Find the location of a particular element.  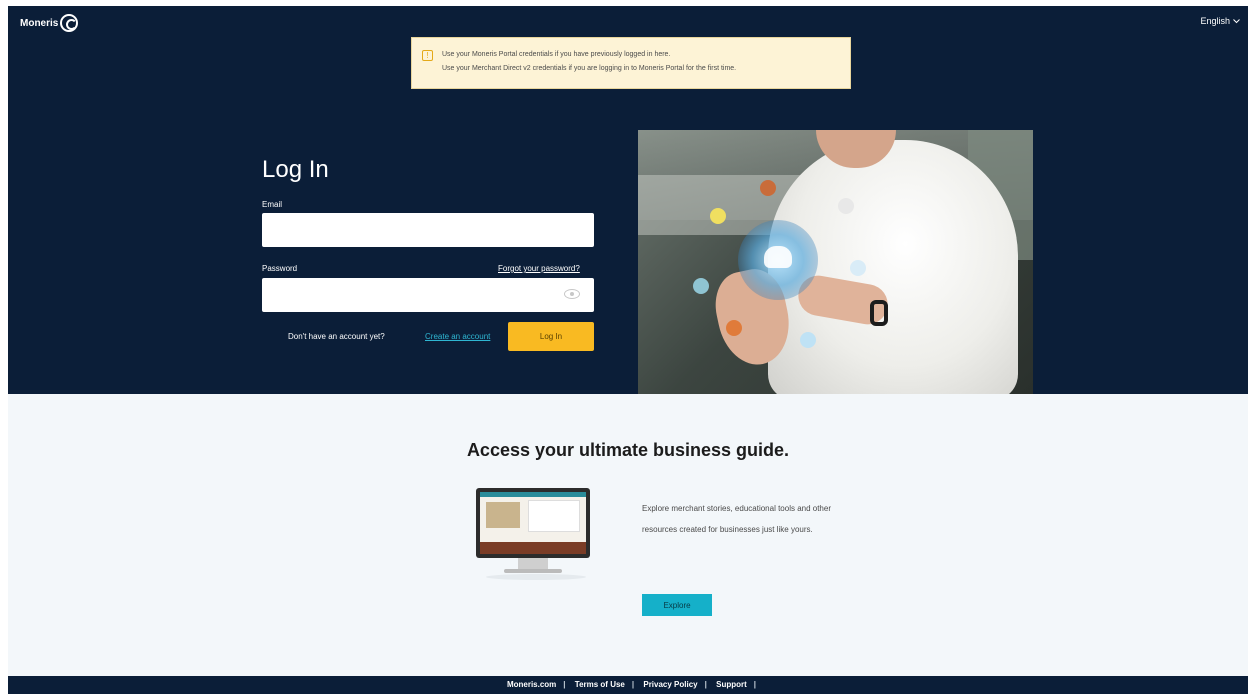

password-label: Password is located at coordinates (280, 268).